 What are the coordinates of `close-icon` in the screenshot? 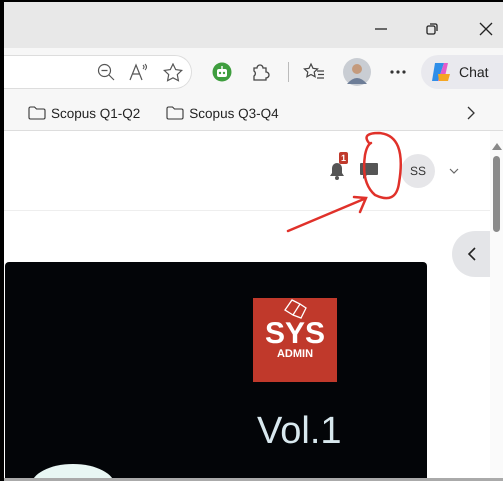 It's located at (486, 29).